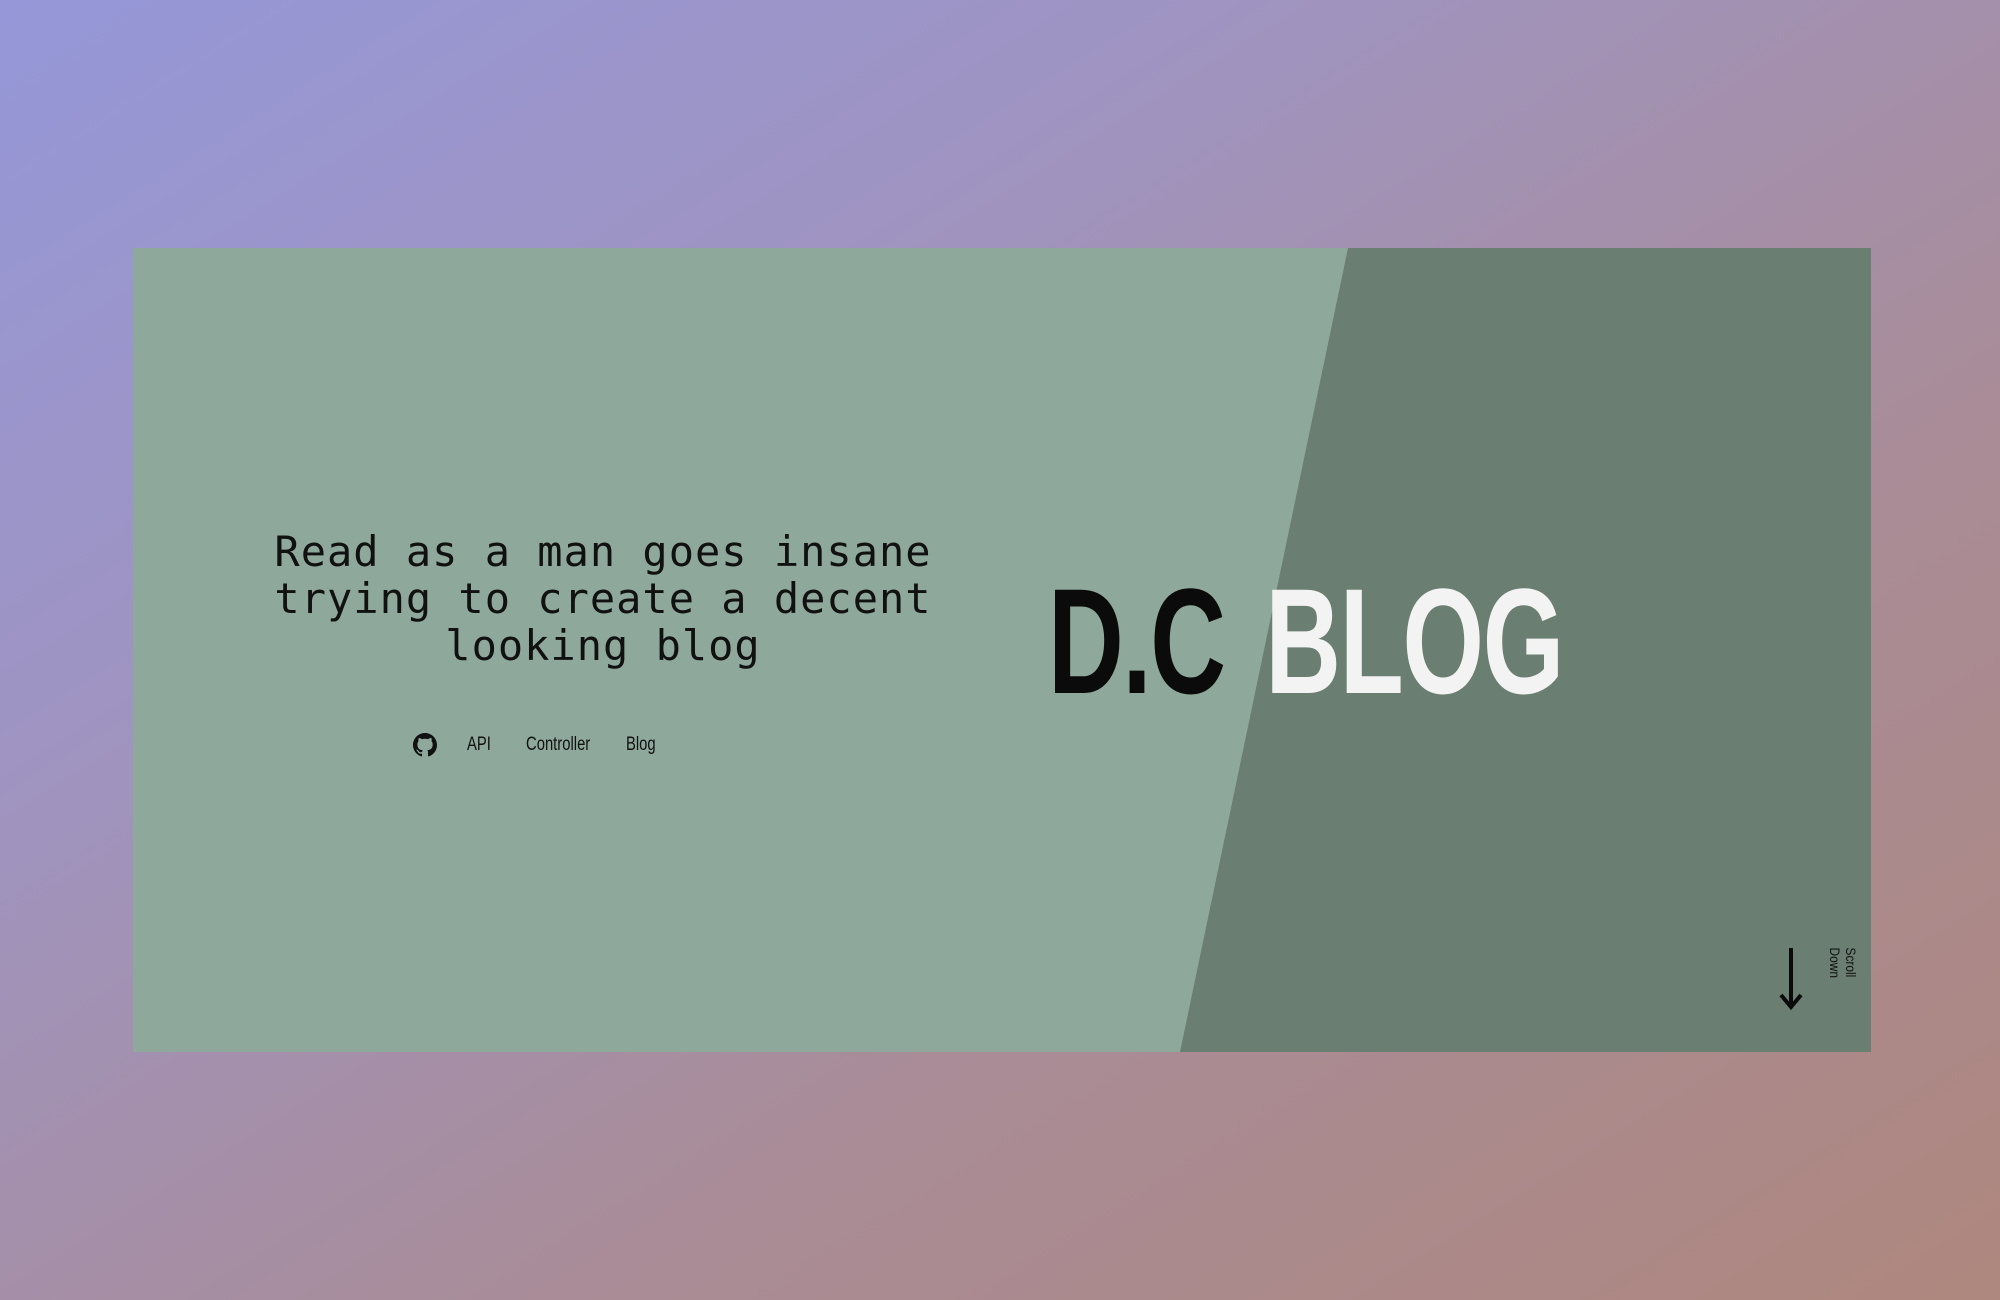  Describe the element at coordinates (1137, 641) in the screenshot. I see `brand-title-part1: D.C` at that location.